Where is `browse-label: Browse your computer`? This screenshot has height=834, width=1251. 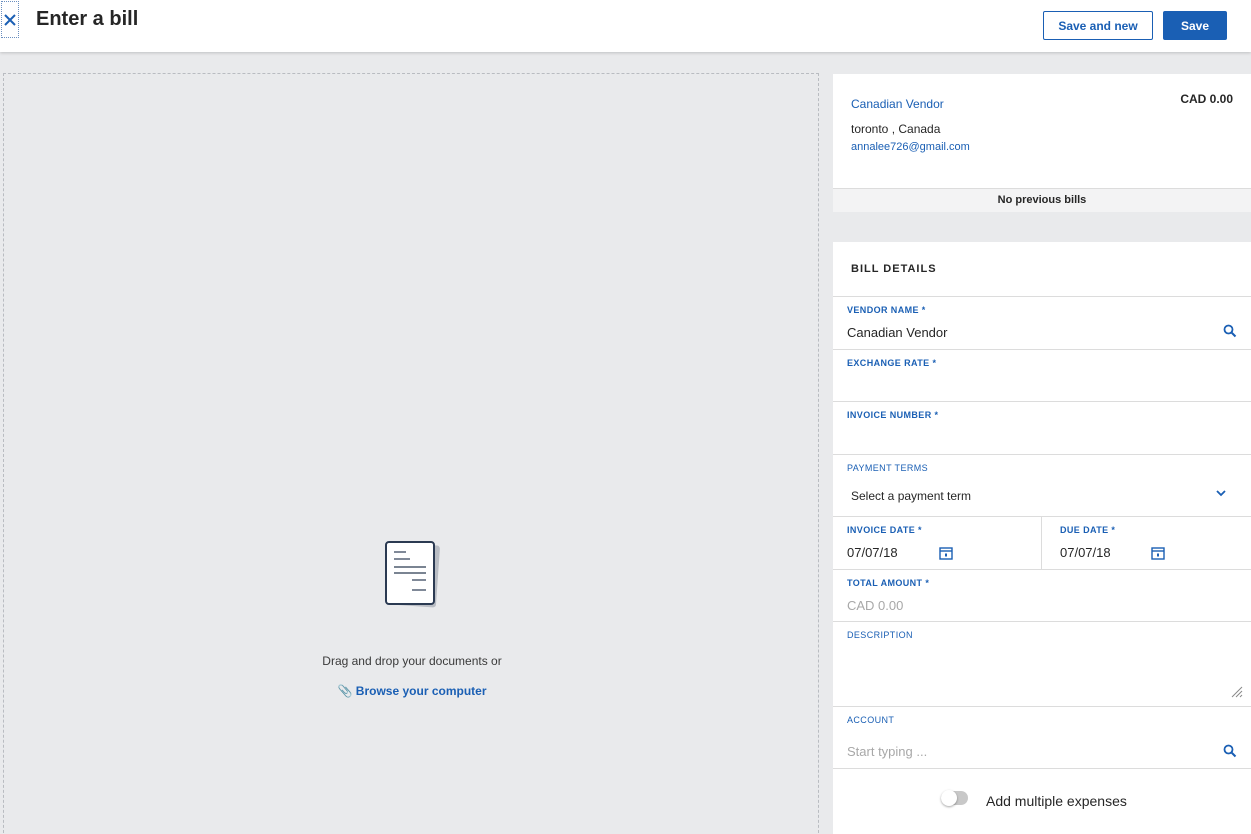 browse-label: Browse your computer is located at coordinates (421, 691).